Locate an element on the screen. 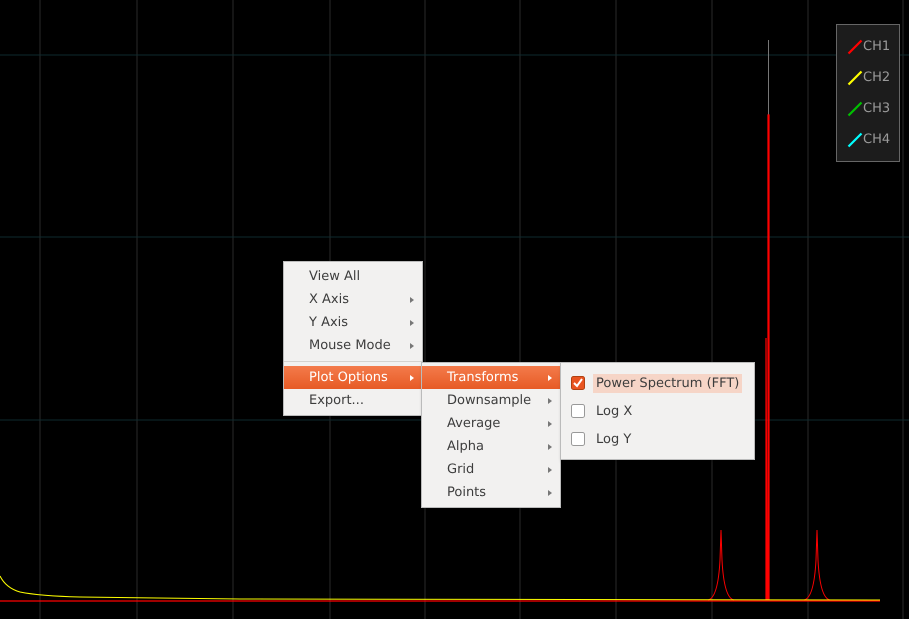 This screenshot has width=909, height=619. menu-item: Points is located at coordinates (491, 492).